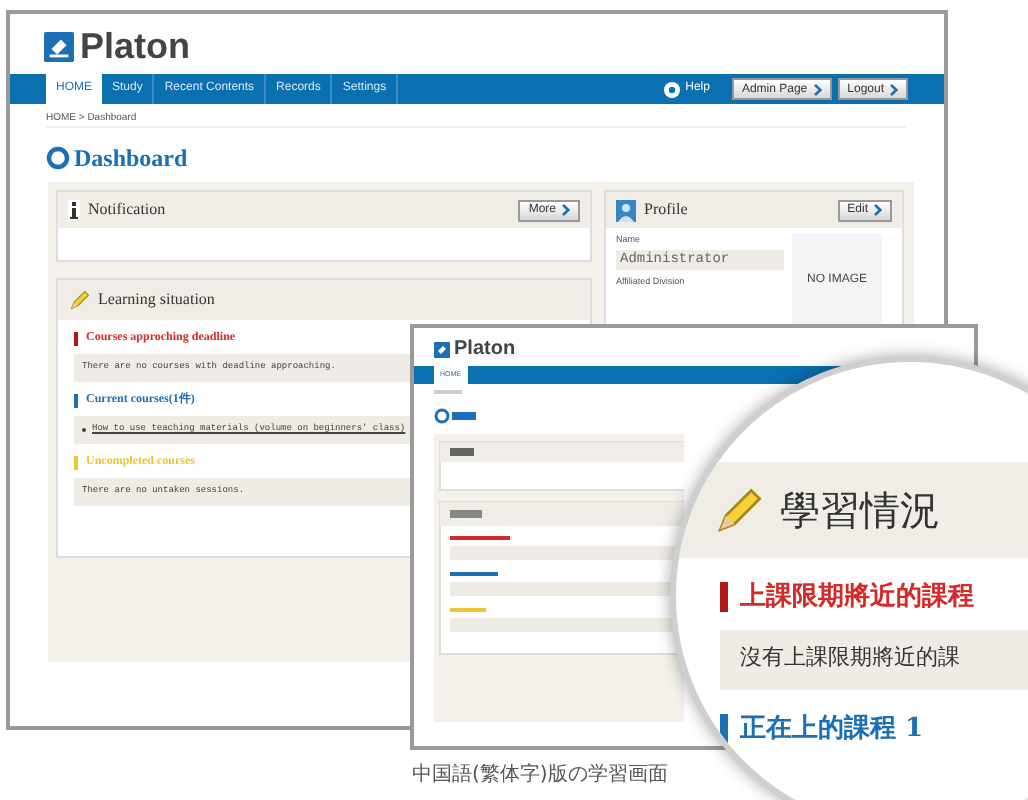  What do you see at coordinates (860, 511) in the screenshot?
I see `card-title: 學習情況` at bounding box center [860, 511].